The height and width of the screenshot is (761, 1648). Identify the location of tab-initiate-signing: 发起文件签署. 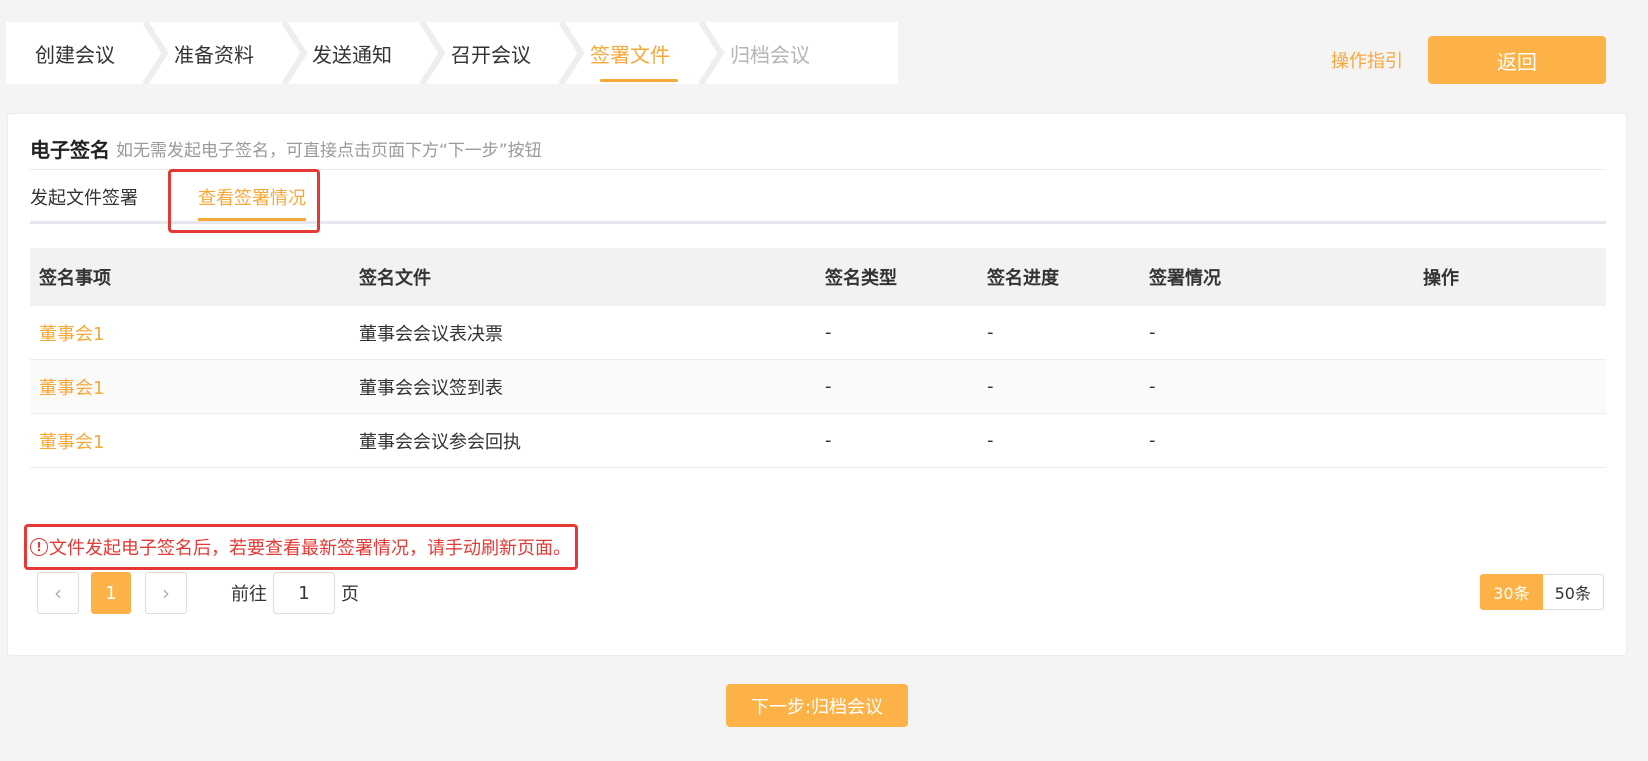
(84, 196).